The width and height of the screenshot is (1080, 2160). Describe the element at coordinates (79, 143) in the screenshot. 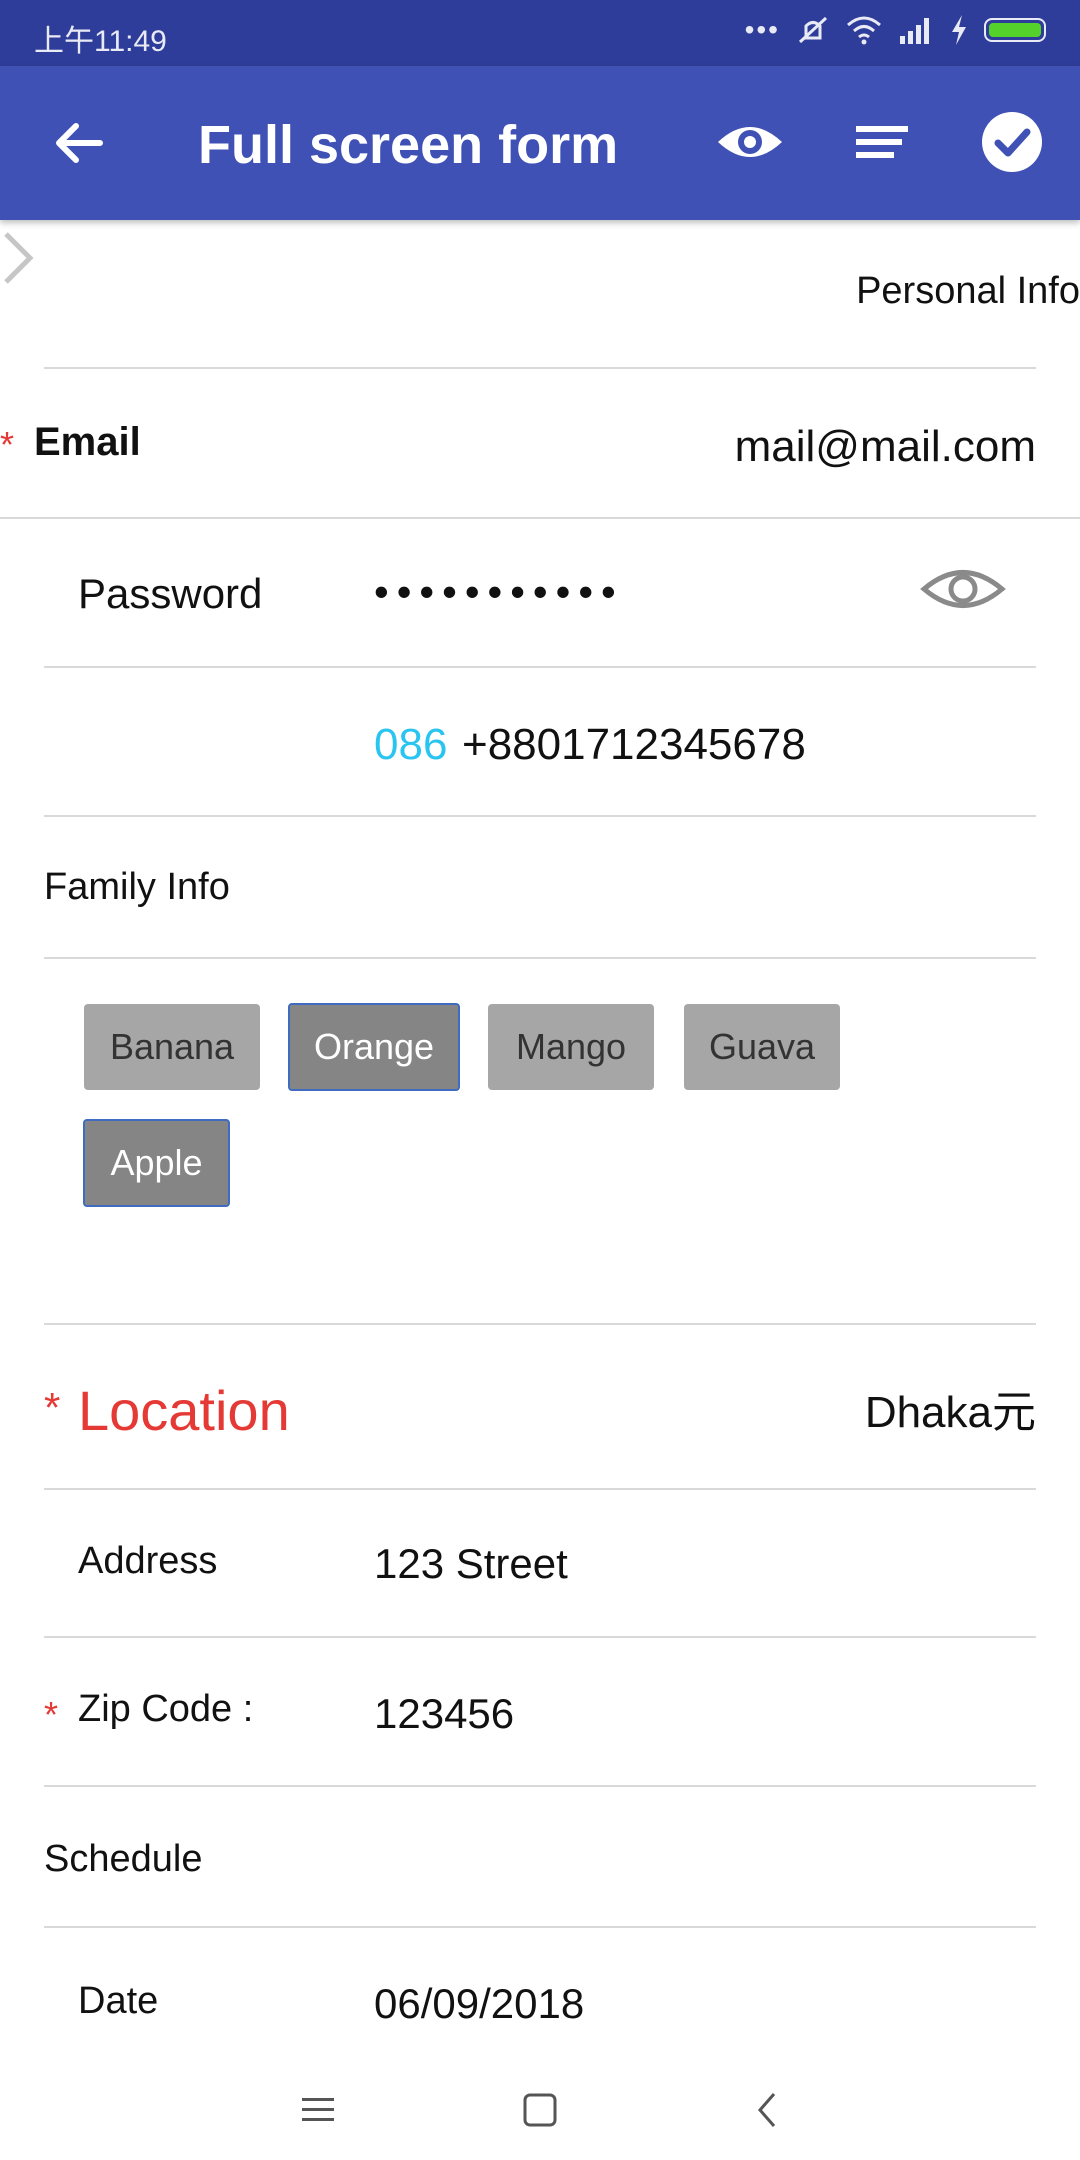

I see `back-arrow-icon` at that location.